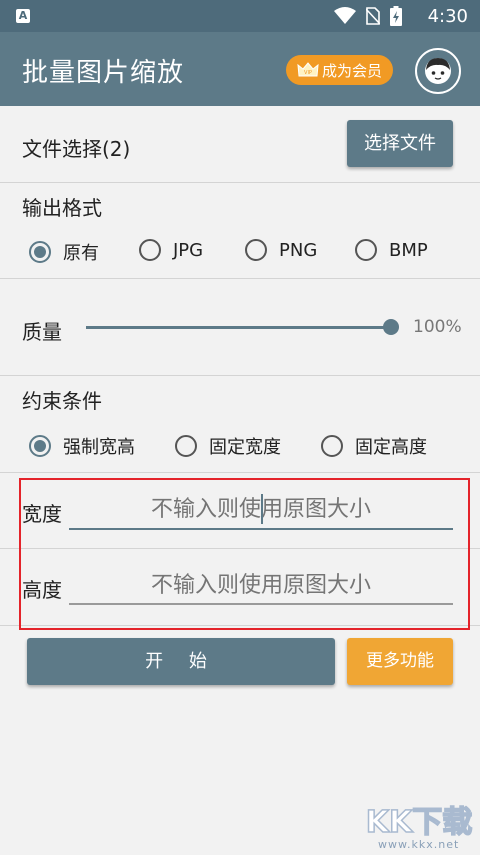 The width and height of the screenshot is (480, 855). Describe the element at coordinates (76, 149) in the screenshot. I see `file-select-label: 文件选择(2)` at that location.